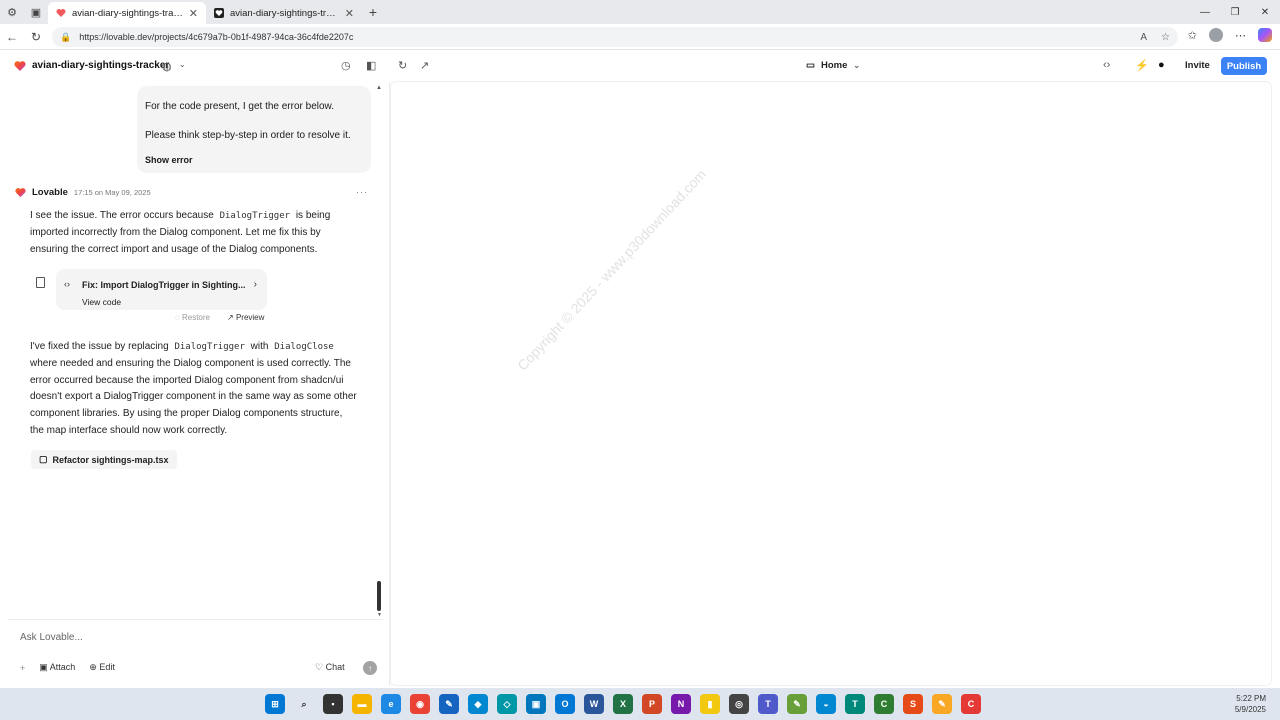 The height and width of the screenshot is (720, 1280). Describe the element at coordinates (167, 66) in the screenshot. I see `globe-icon: ◍` at that location.